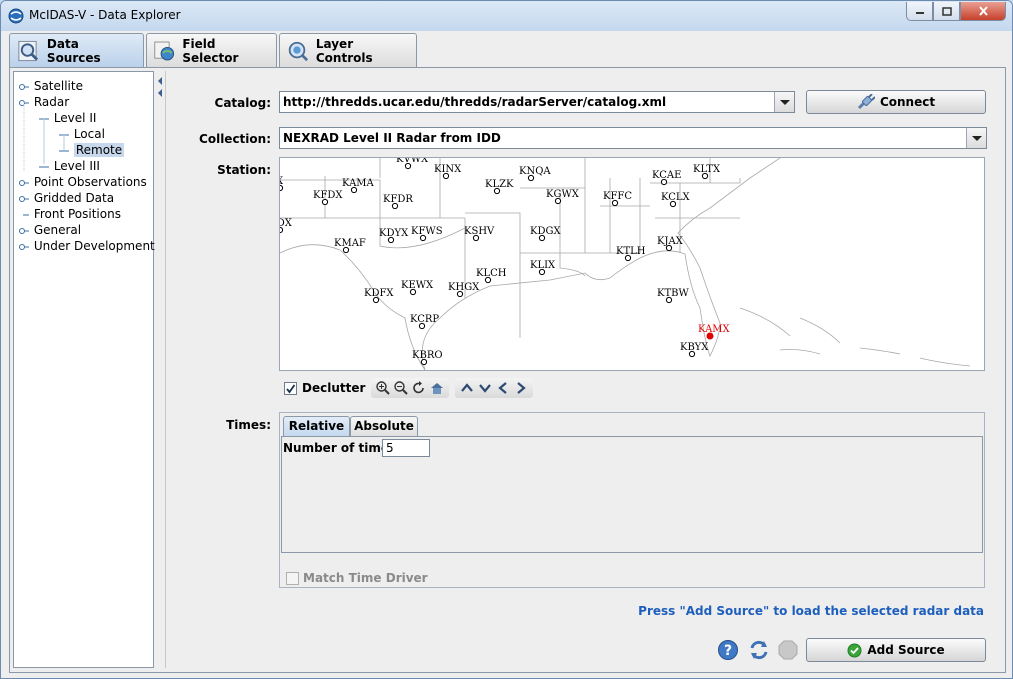 The image size is (1013, 679). Describe the element at coordinates (383, 388) in the screenshot. I see `zoom-in-icon` at that location.